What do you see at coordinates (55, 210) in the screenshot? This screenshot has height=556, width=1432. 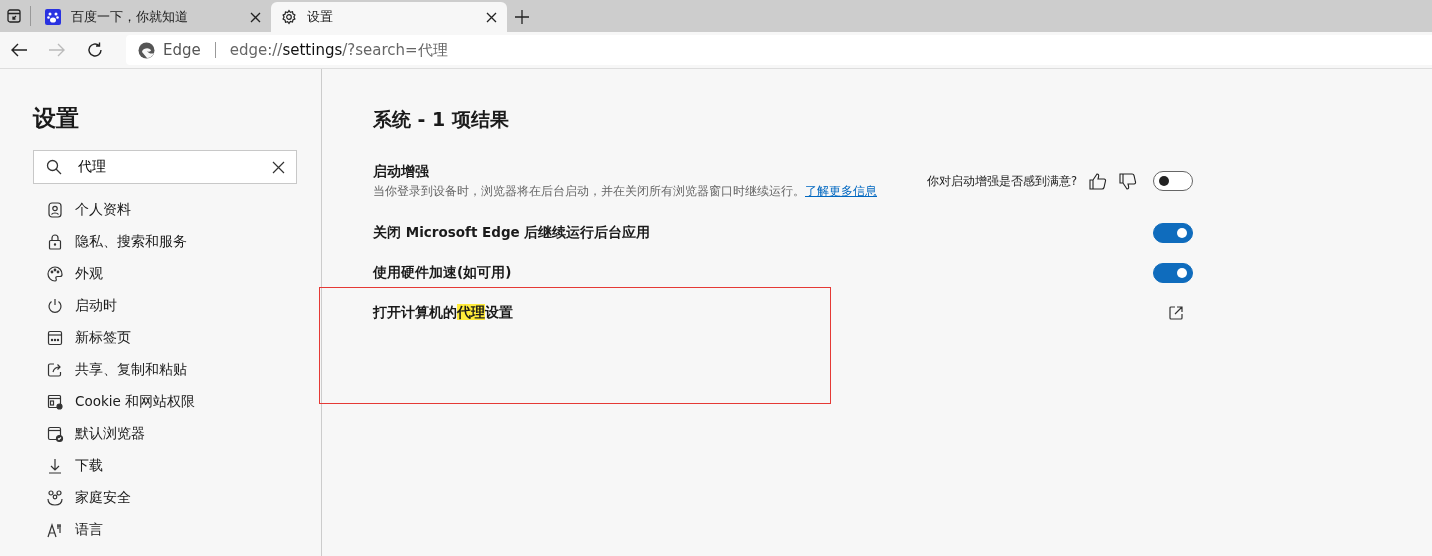 I see `profile-icon` at bounding box center [55, 210].